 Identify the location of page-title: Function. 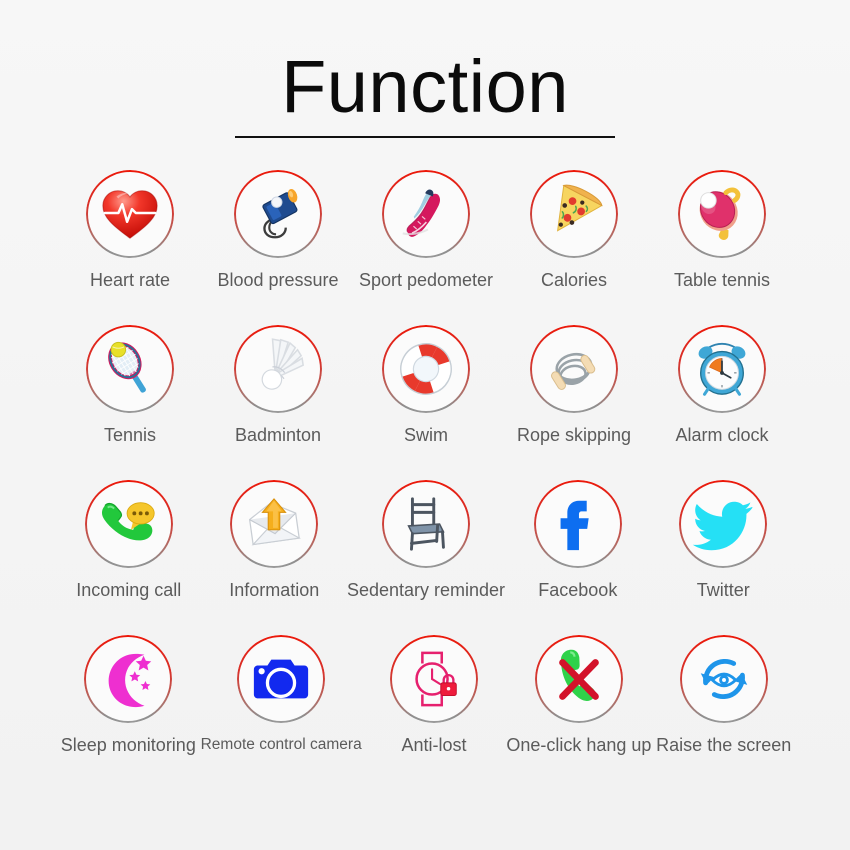
(425, 86).